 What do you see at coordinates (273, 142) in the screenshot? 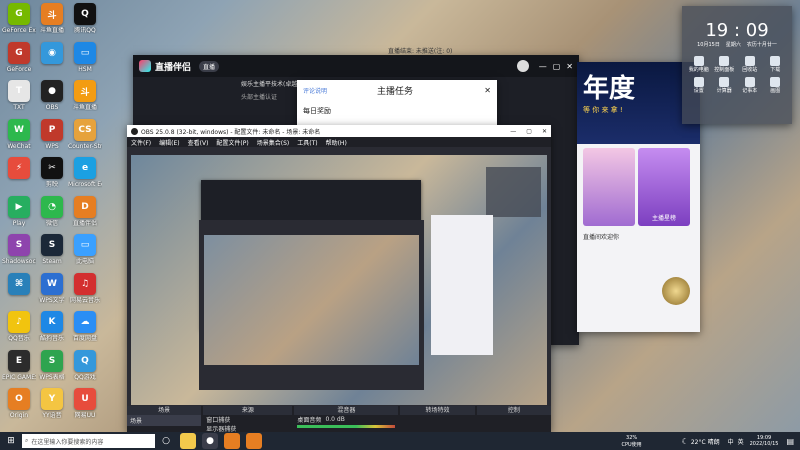
I see `menu-item: 场景集合(S)` at bounding box center [273, 142].